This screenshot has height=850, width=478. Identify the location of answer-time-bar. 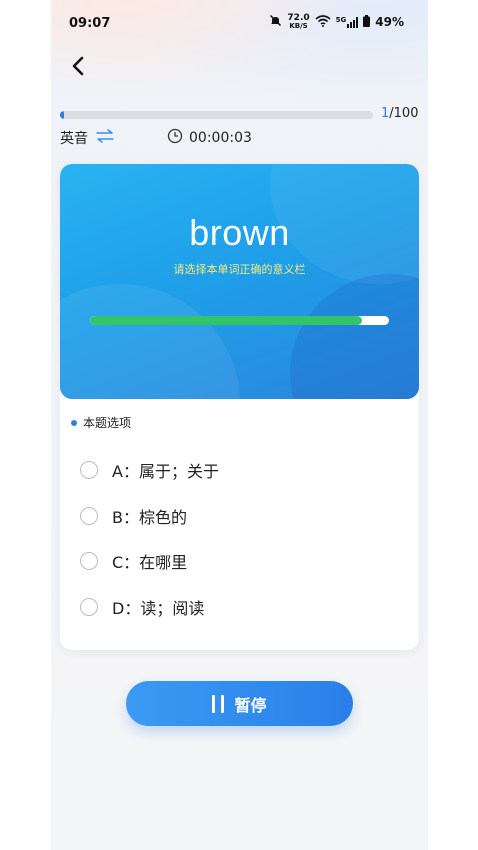
(239, 320).